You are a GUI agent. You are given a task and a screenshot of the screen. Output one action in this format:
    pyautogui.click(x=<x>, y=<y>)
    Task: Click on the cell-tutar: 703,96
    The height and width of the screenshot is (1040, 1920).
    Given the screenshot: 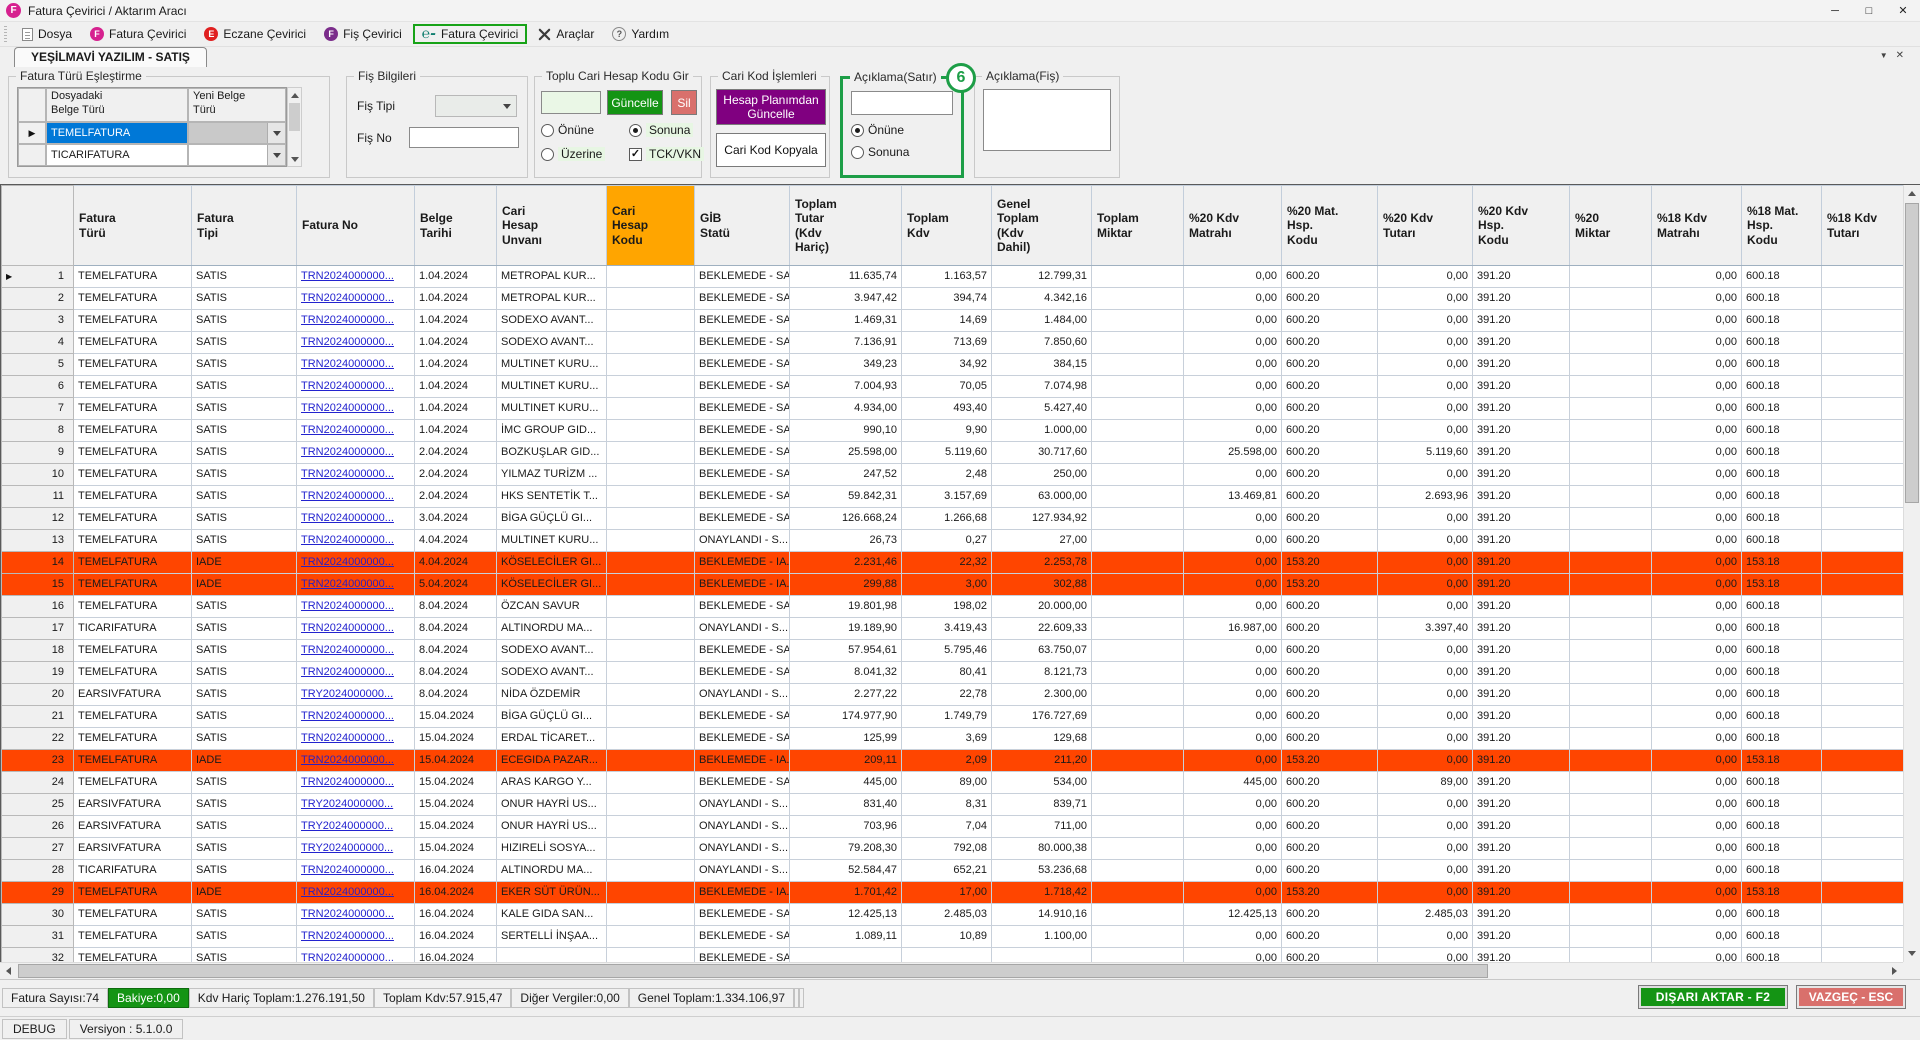 What is the action you would take?
    pyautogui.click(x=845, y=826)
    